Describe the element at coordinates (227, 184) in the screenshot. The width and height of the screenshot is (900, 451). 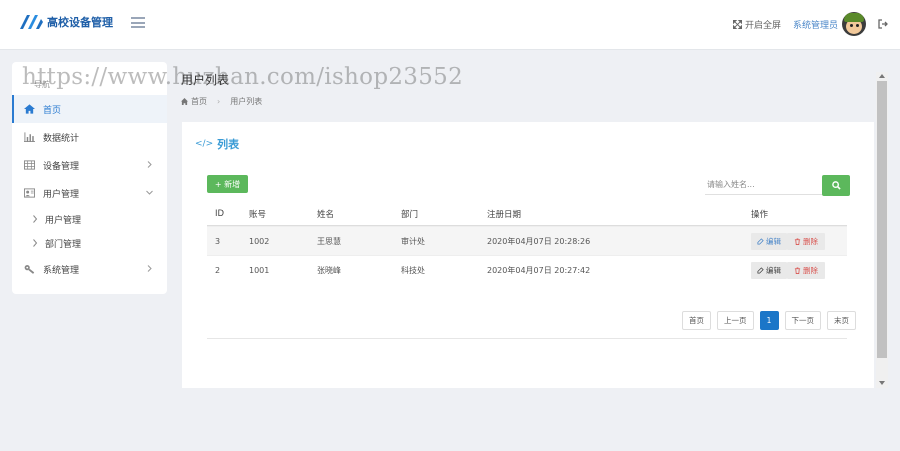
I see `add-button: + 新增` at that location.